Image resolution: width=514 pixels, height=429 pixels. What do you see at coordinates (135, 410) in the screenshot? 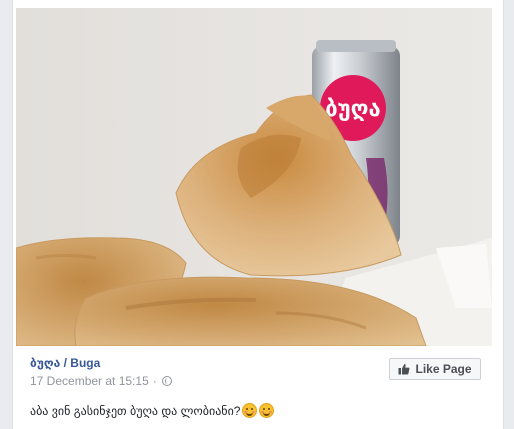
I see `post-message-text: აბა ვინ გასინჯეთ ბუღა და ლობიანი?` at bounding box center [135, 410].